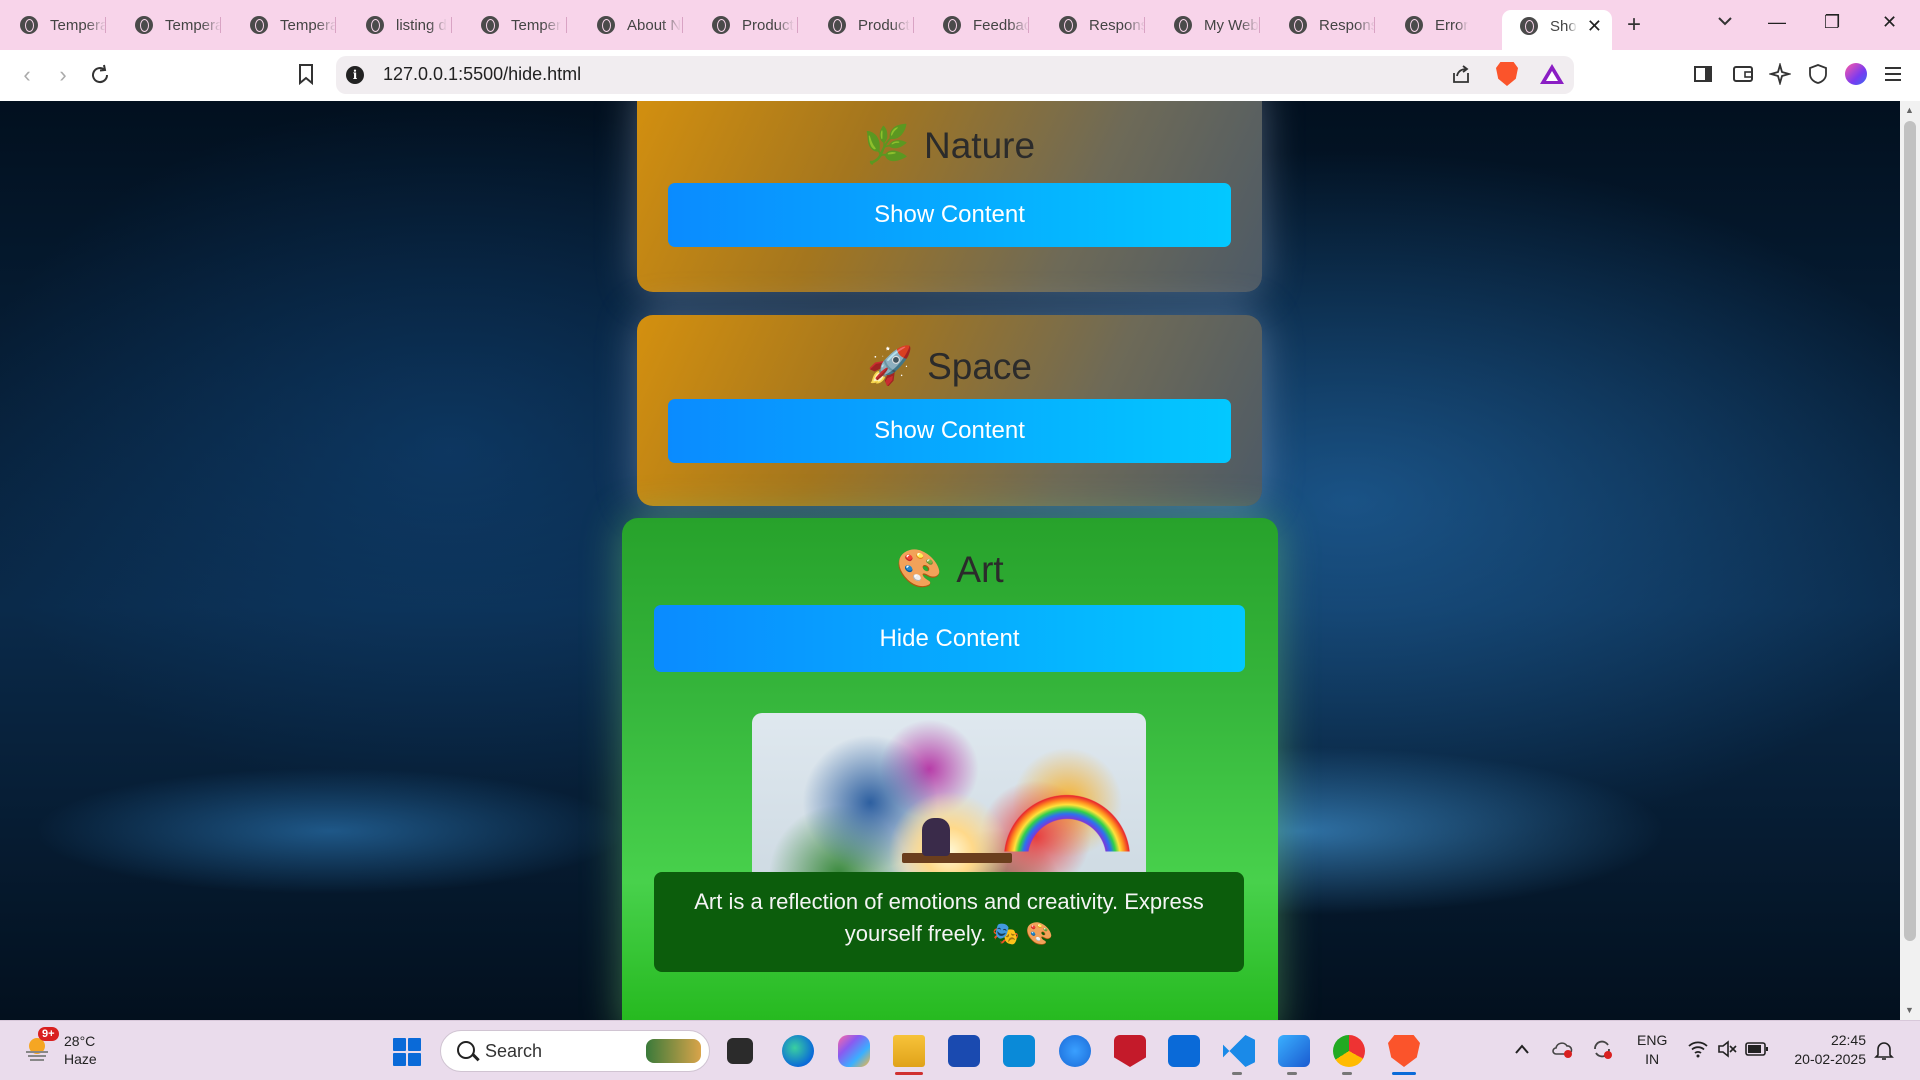 Image resolution: width=1920 pixels, height=1080 pixels. What do you see at coordinates (1239, 1051) in the screenshot?
I see `vscode-icon` at bounding box center [1239, 1051].